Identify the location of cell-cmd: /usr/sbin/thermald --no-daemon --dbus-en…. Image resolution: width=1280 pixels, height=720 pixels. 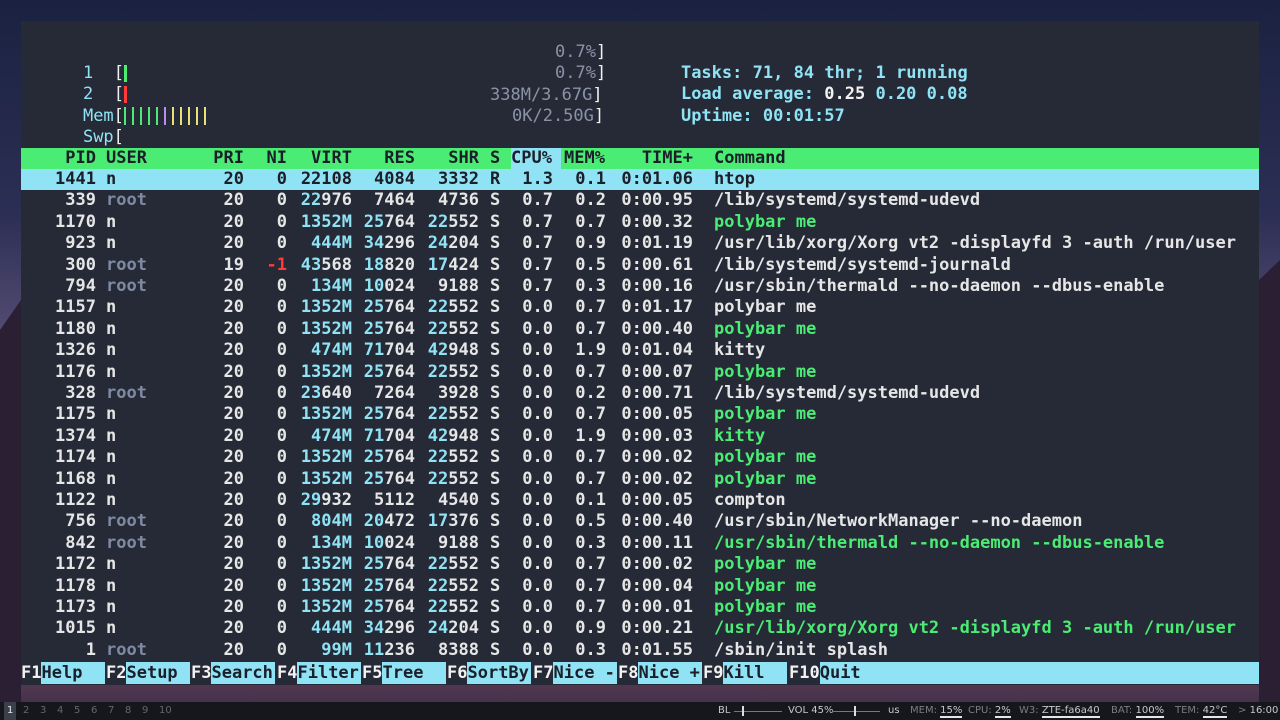
(939, 286).